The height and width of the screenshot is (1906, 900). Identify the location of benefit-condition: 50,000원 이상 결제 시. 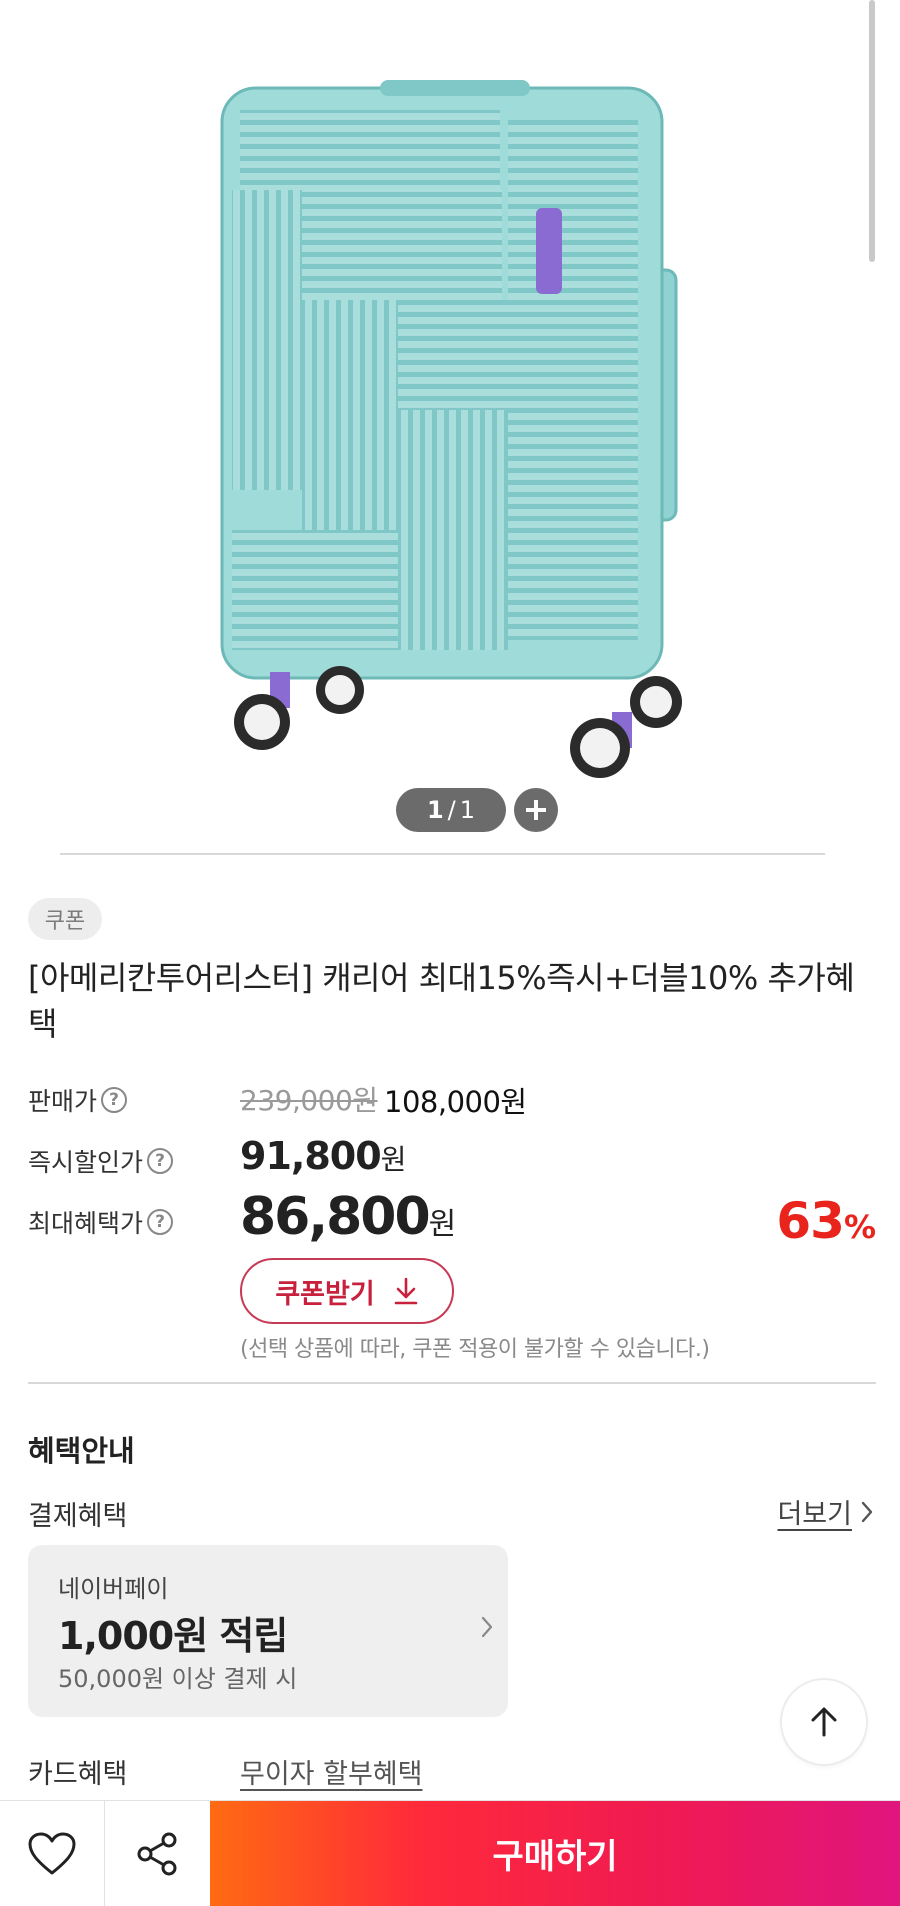
(178, 1679).